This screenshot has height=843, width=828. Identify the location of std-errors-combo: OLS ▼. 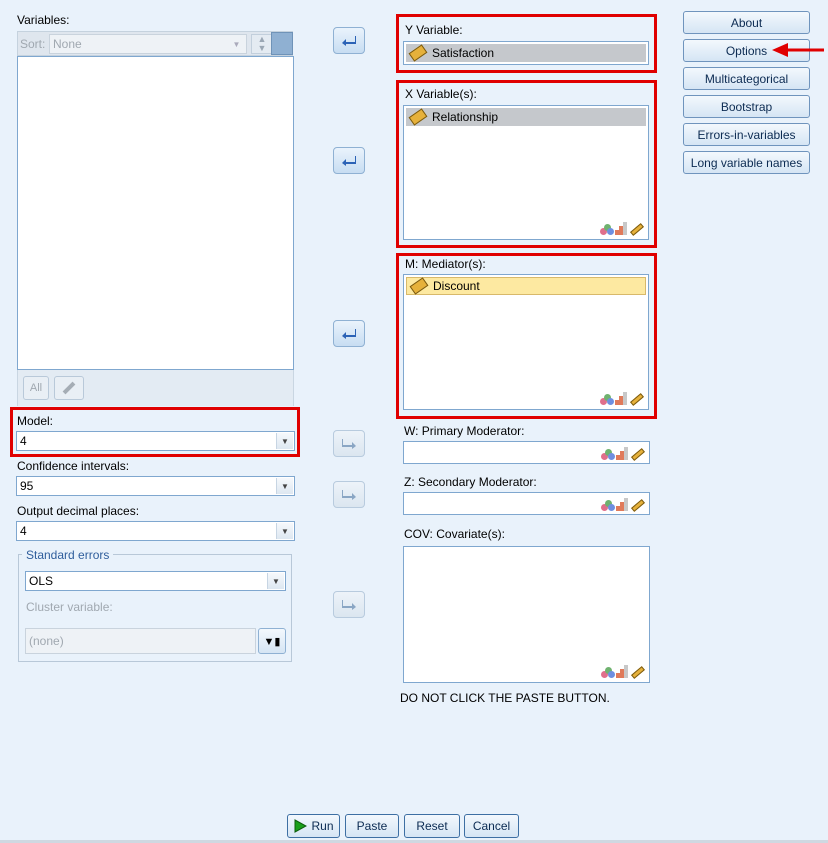
(155, 581).